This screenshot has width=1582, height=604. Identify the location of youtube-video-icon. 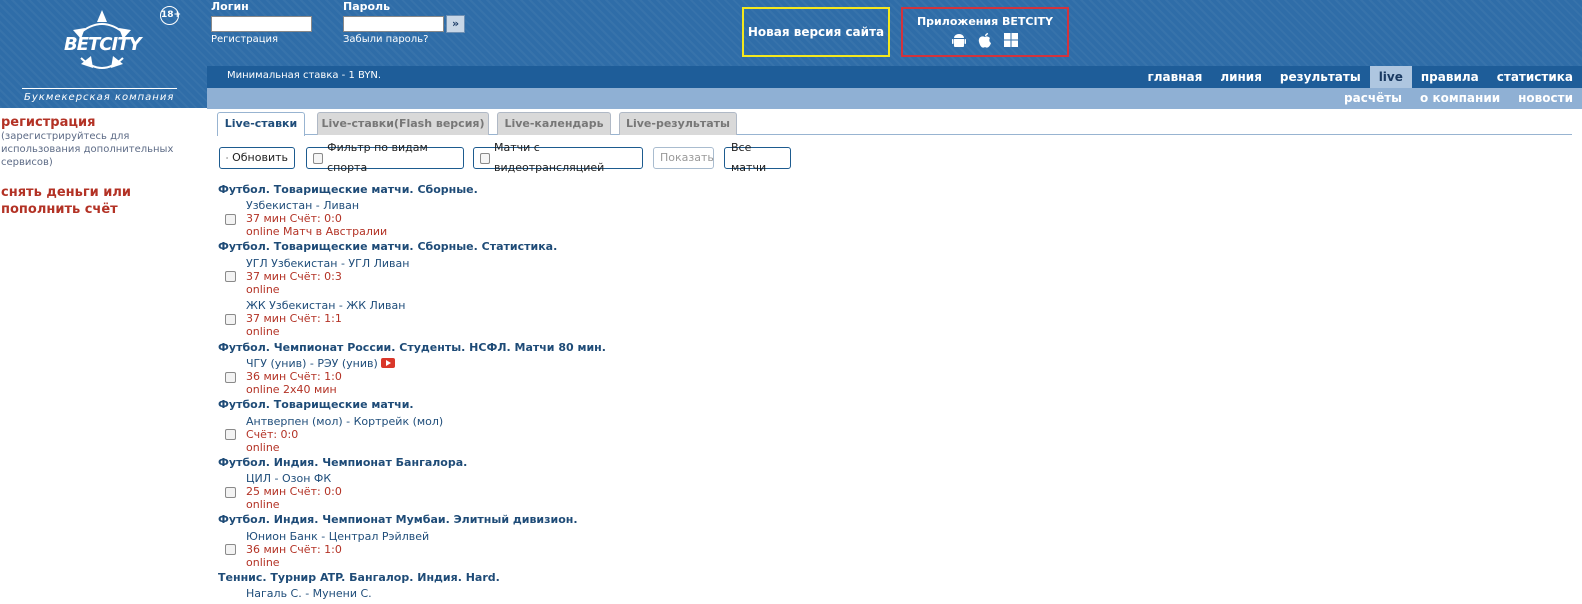
(387, 363).